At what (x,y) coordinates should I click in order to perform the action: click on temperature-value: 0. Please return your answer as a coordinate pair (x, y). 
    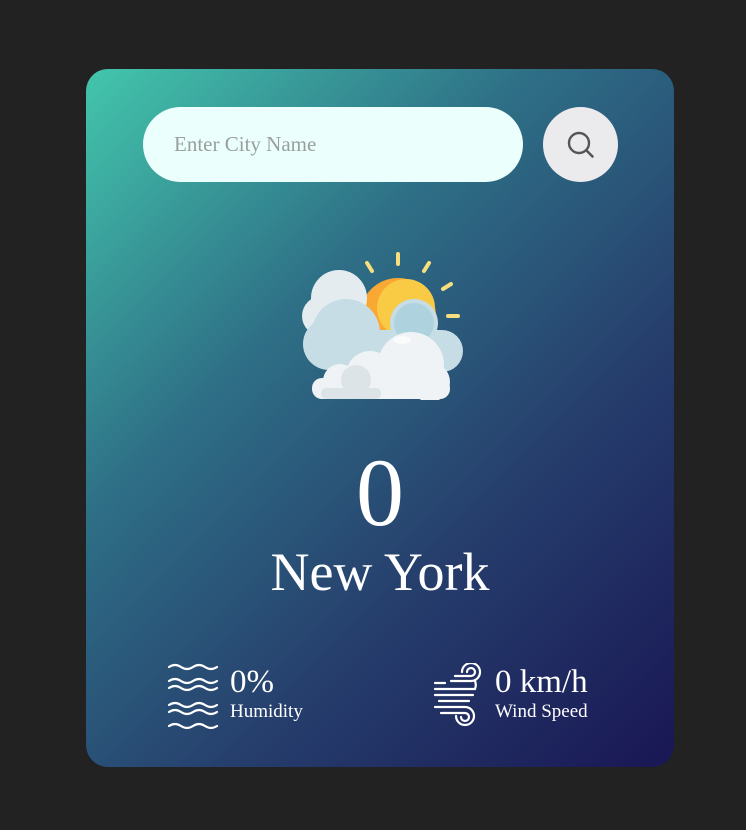
    Looking at the image, I should click on (380, 492).